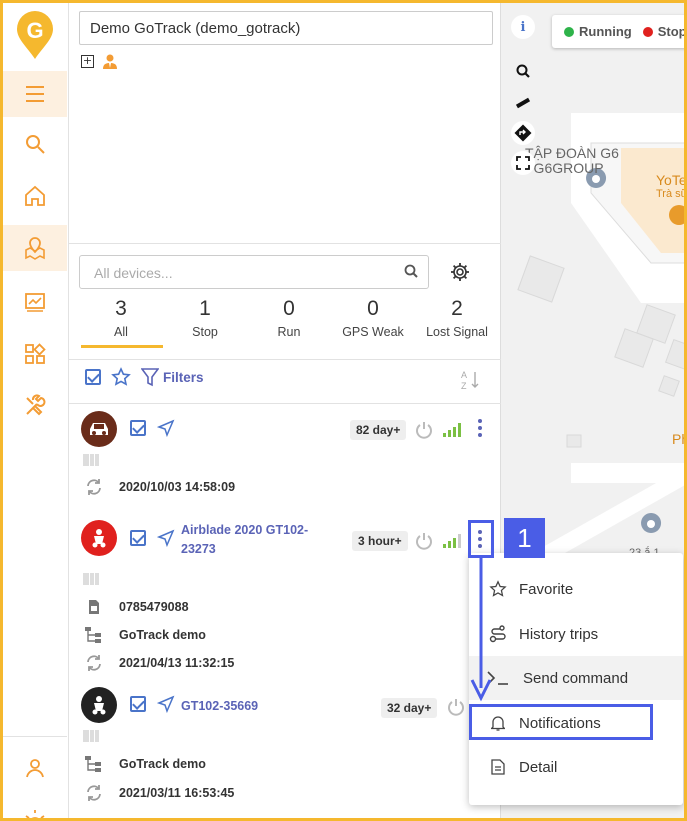 This screenshot has width=687, height=821. I want to click on sidebar-search-icon, so click(35, 144).